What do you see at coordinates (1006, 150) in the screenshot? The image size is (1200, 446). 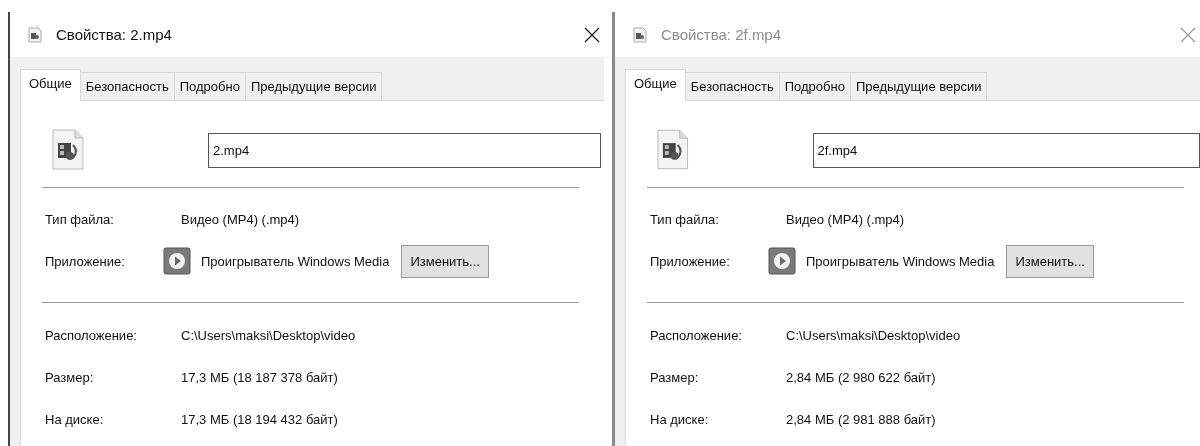 I see `file-name-field: 2f.mp4` at bounding box center [1006, 150].